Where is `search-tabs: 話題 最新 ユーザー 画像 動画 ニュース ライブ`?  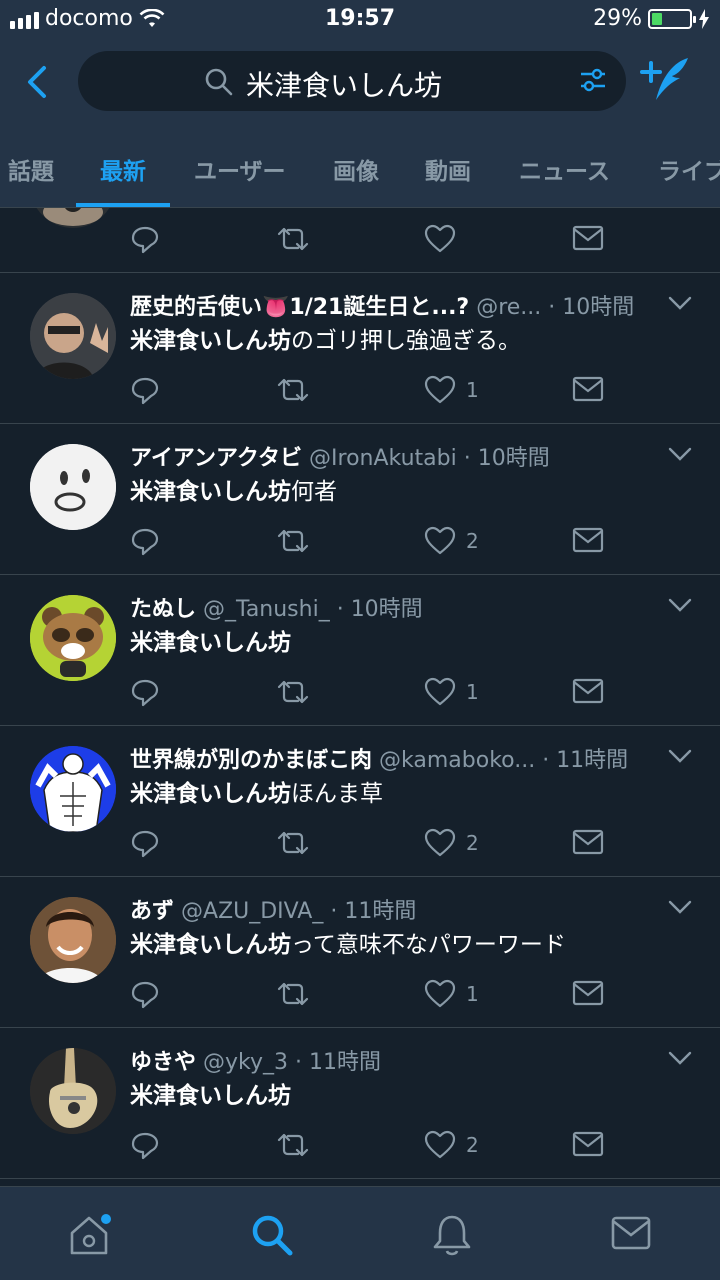
search-tabs: 話題 最新 ユーザー 画像 動画 ニュース ライブ is located at coordinates (360, 169).